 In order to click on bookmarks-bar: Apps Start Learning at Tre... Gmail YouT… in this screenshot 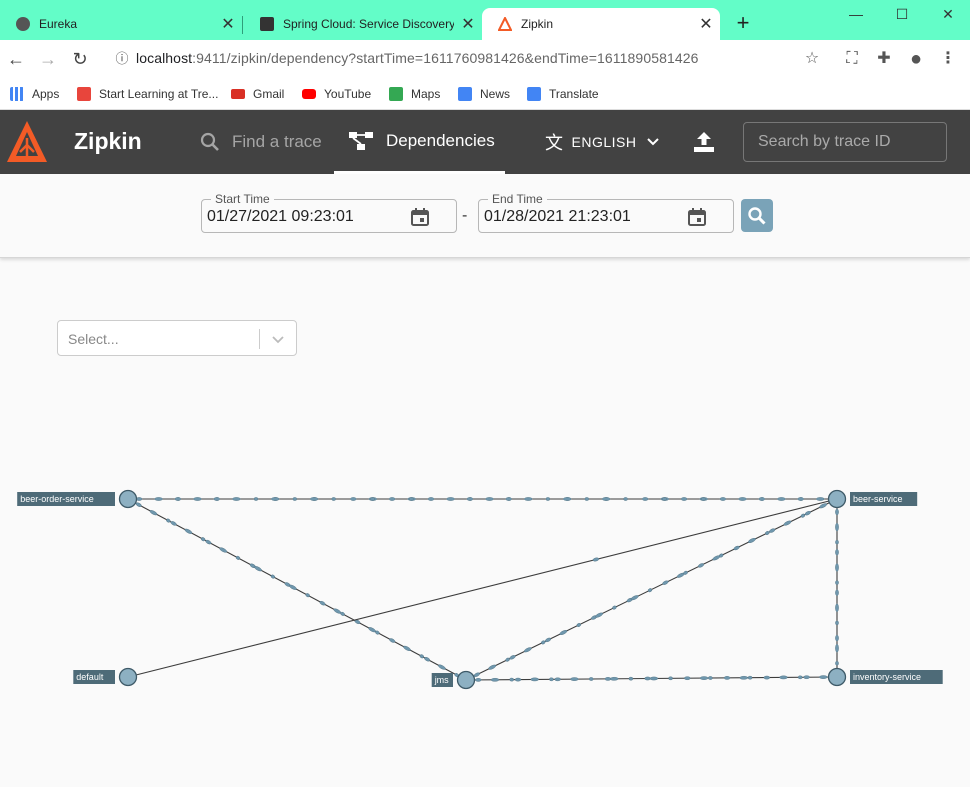, I will do `click(485, 94)`.